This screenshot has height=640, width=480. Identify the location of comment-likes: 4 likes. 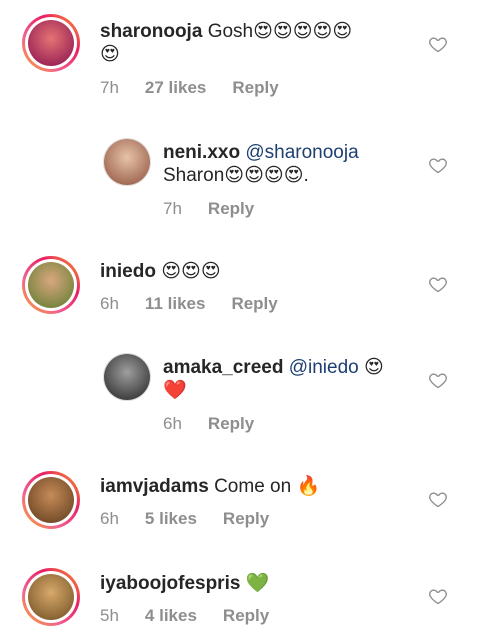
(171, 615).